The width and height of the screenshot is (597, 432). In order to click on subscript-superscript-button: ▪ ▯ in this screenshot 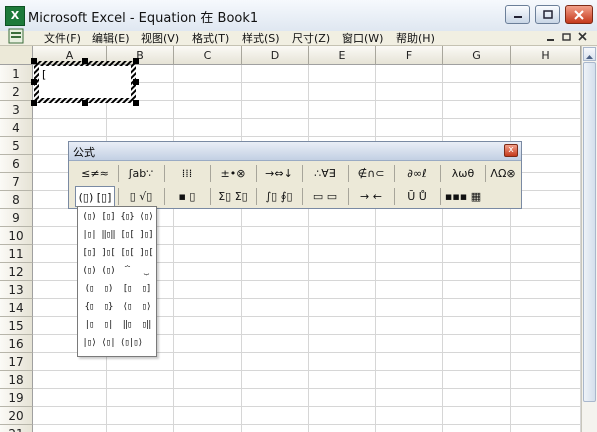, I will do `click(187, 196)`.